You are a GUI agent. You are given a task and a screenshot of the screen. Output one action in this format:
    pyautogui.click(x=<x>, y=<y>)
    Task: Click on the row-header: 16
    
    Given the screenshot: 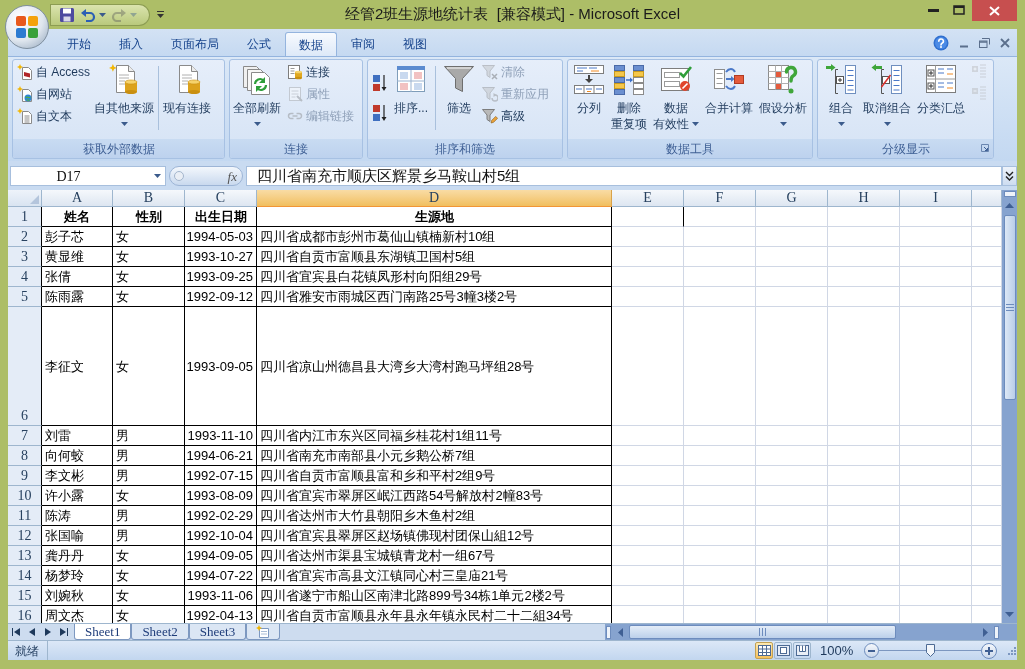 What is the action you would take?
    pyautogui.click(x=25, y=614)
    